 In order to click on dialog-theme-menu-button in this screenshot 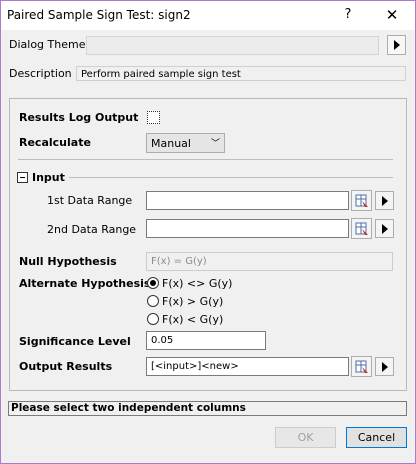, I will do `click(396, 45)`.